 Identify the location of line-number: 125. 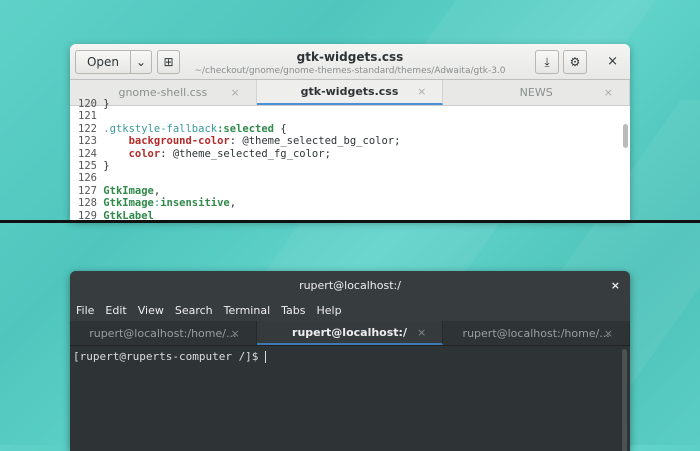
(87, 165).